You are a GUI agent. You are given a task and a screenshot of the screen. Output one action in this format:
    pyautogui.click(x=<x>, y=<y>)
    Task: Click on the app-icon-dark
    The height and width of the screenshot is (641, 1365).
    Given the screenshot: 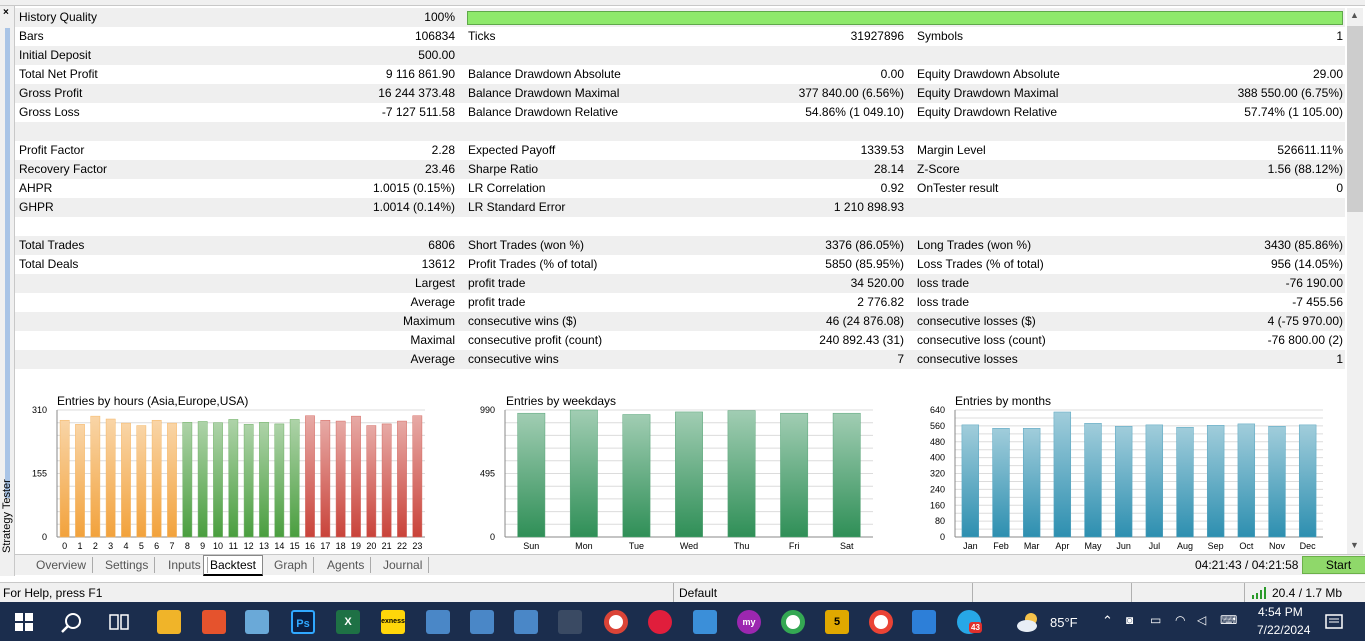 What is the action you would take?
    pyautogui.click(x=570, y=622)
    